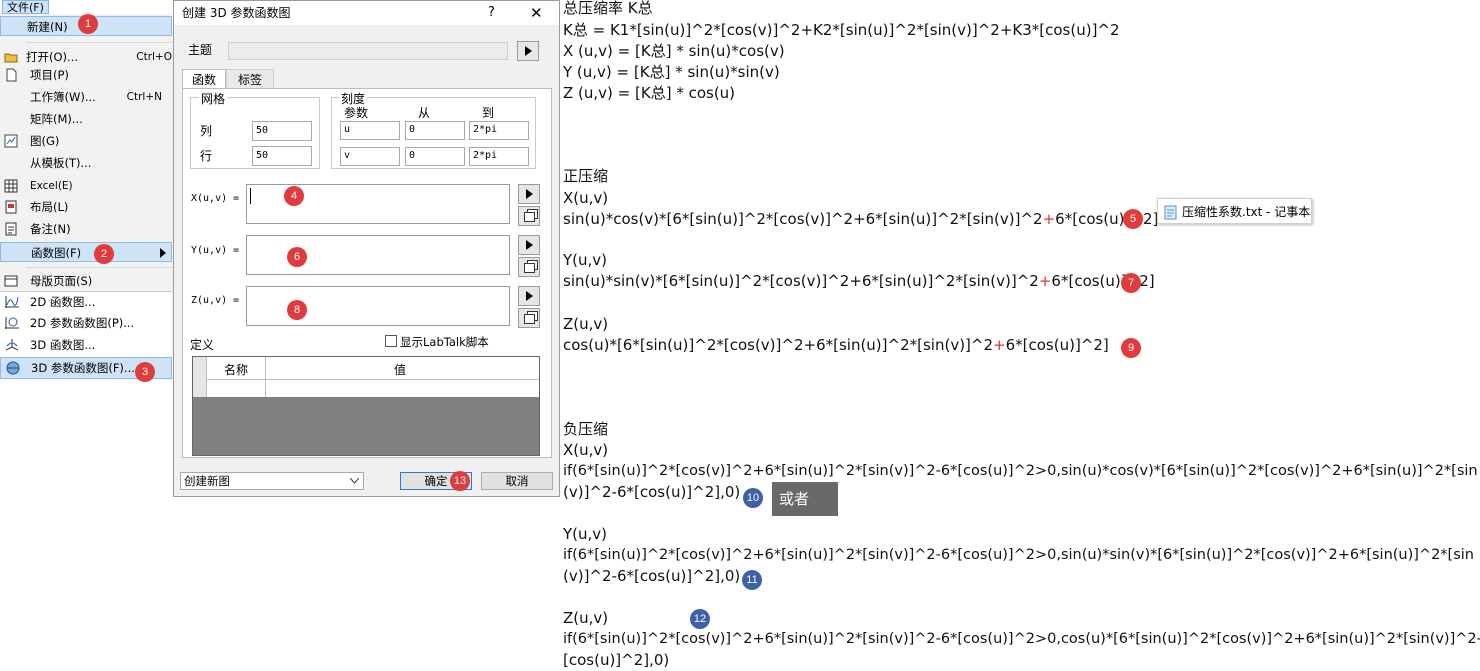  What do you see at coordinates (282, 131) in the screenshot?
I see `cols-input: 50` at bounding box center [282, 131].